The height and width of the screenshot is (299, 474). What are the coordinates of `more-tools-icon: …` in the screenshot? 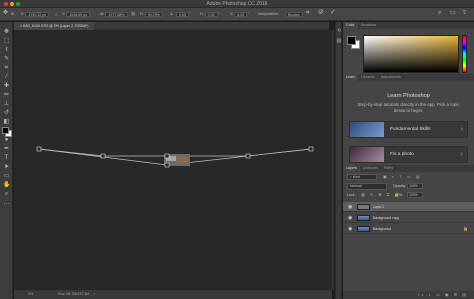 It's located at (6, 203).